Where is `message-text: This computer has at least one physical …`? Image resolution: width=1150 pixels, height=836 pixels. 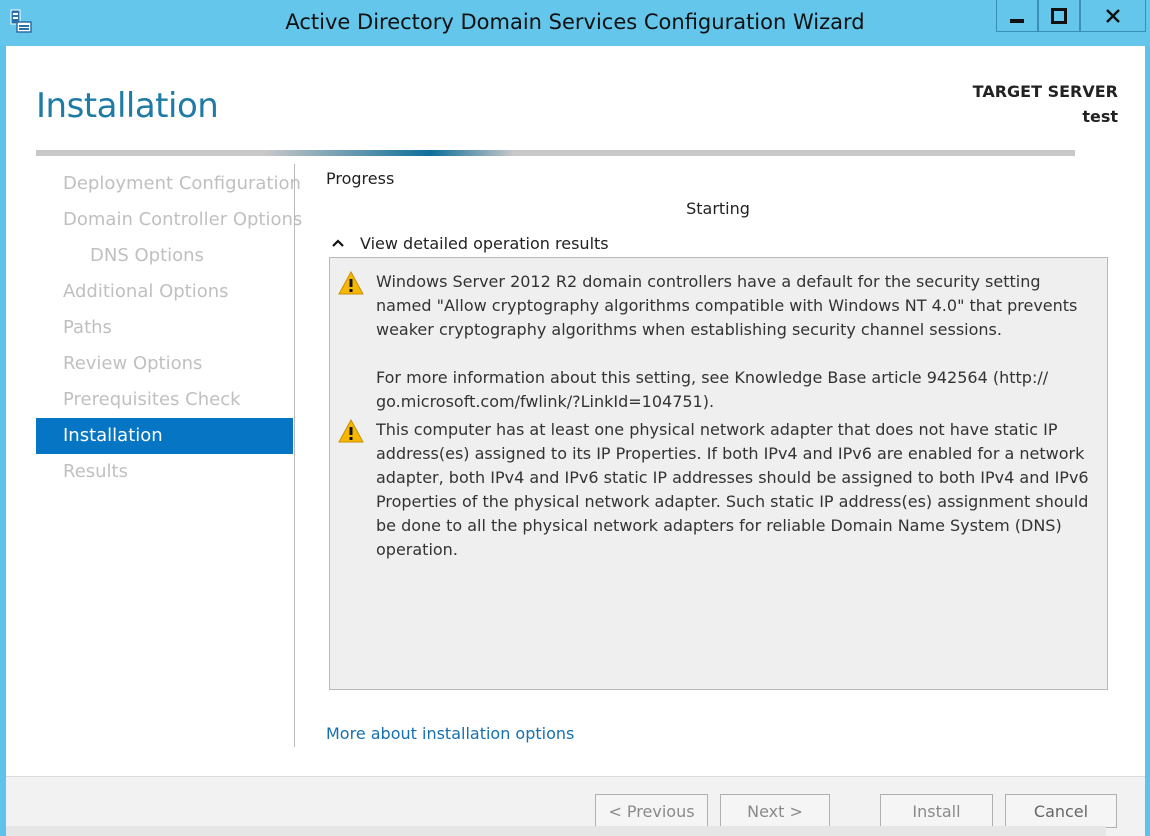
message-text: This computer has at least one physical … is located at coordinates (732, 489).